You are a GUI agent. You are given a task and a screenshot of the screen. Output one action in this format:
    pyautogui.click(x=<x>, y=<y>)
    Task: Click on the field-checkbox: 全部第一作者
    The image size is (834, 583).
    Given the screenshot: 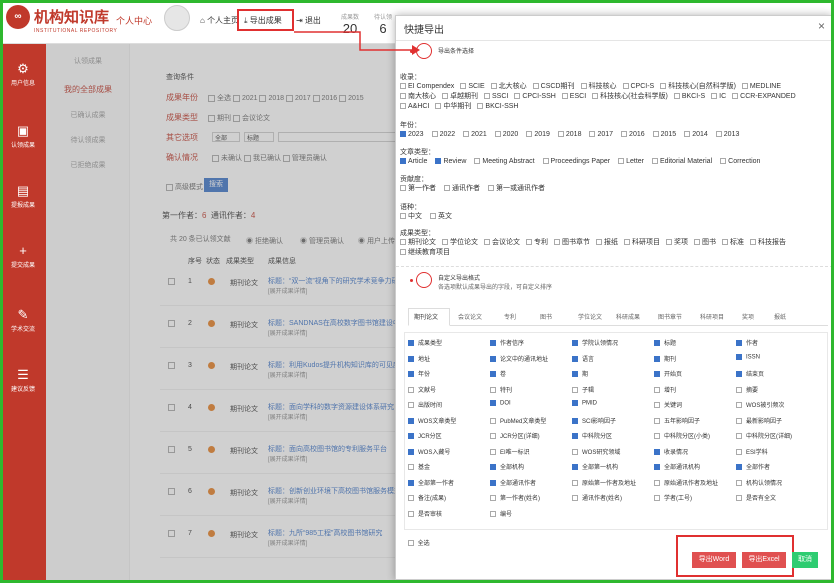 What is the action you would take?
    pyautogui.click(x=431, y=482)
    